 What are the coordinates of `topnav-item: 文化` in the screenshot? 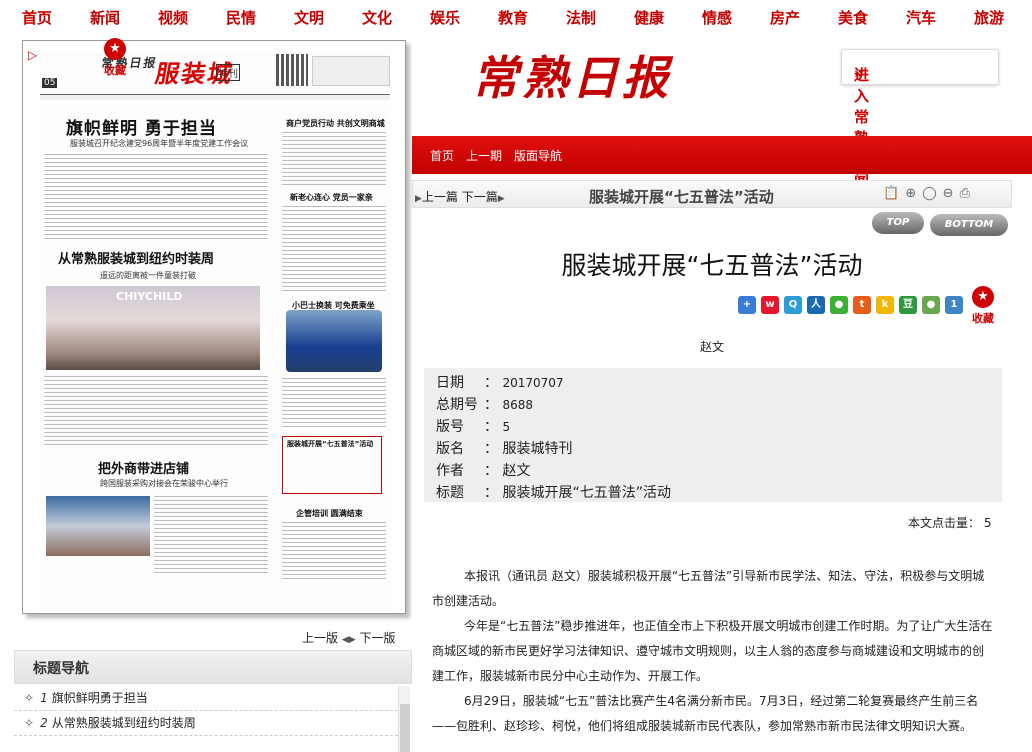 It's located at (377, 17).